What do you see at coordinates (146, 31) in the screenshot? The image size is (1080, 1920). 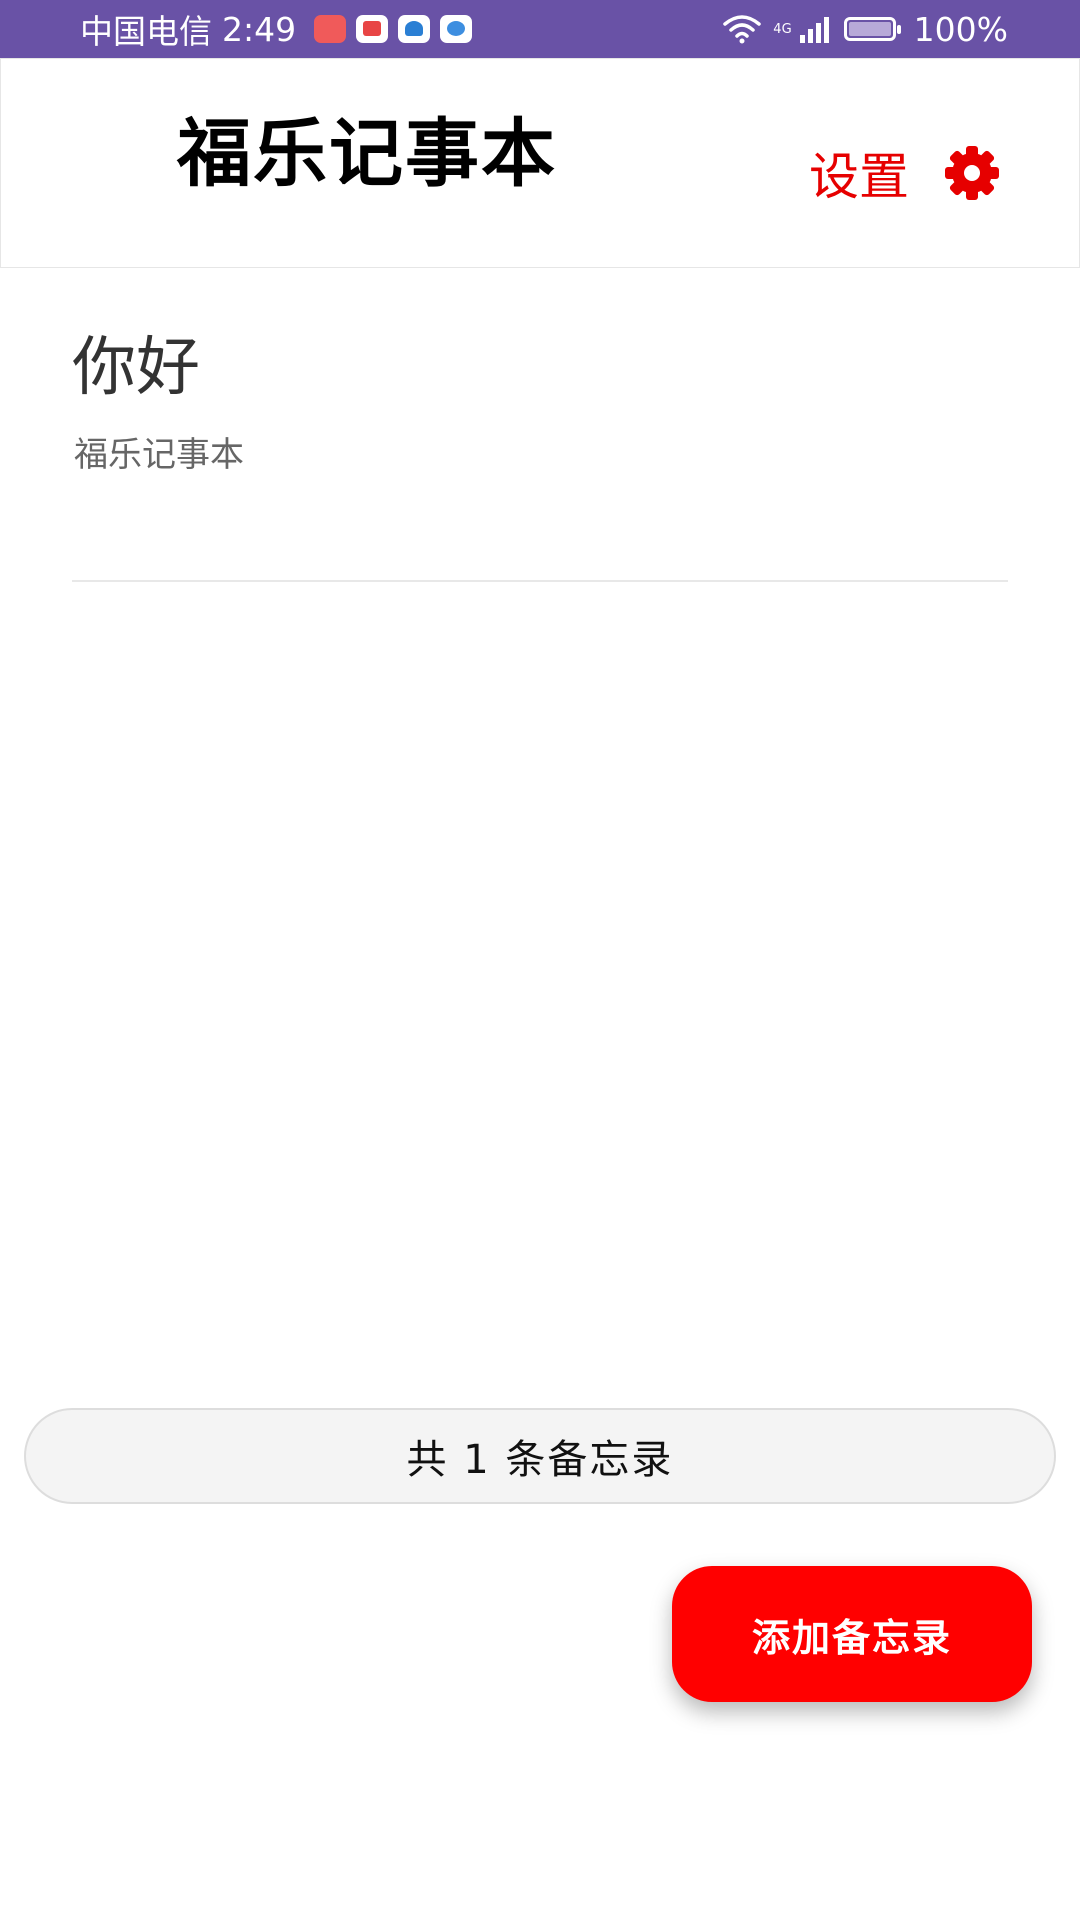 I see `carrier-name: 中国电信` at bounding box center [146, 31].